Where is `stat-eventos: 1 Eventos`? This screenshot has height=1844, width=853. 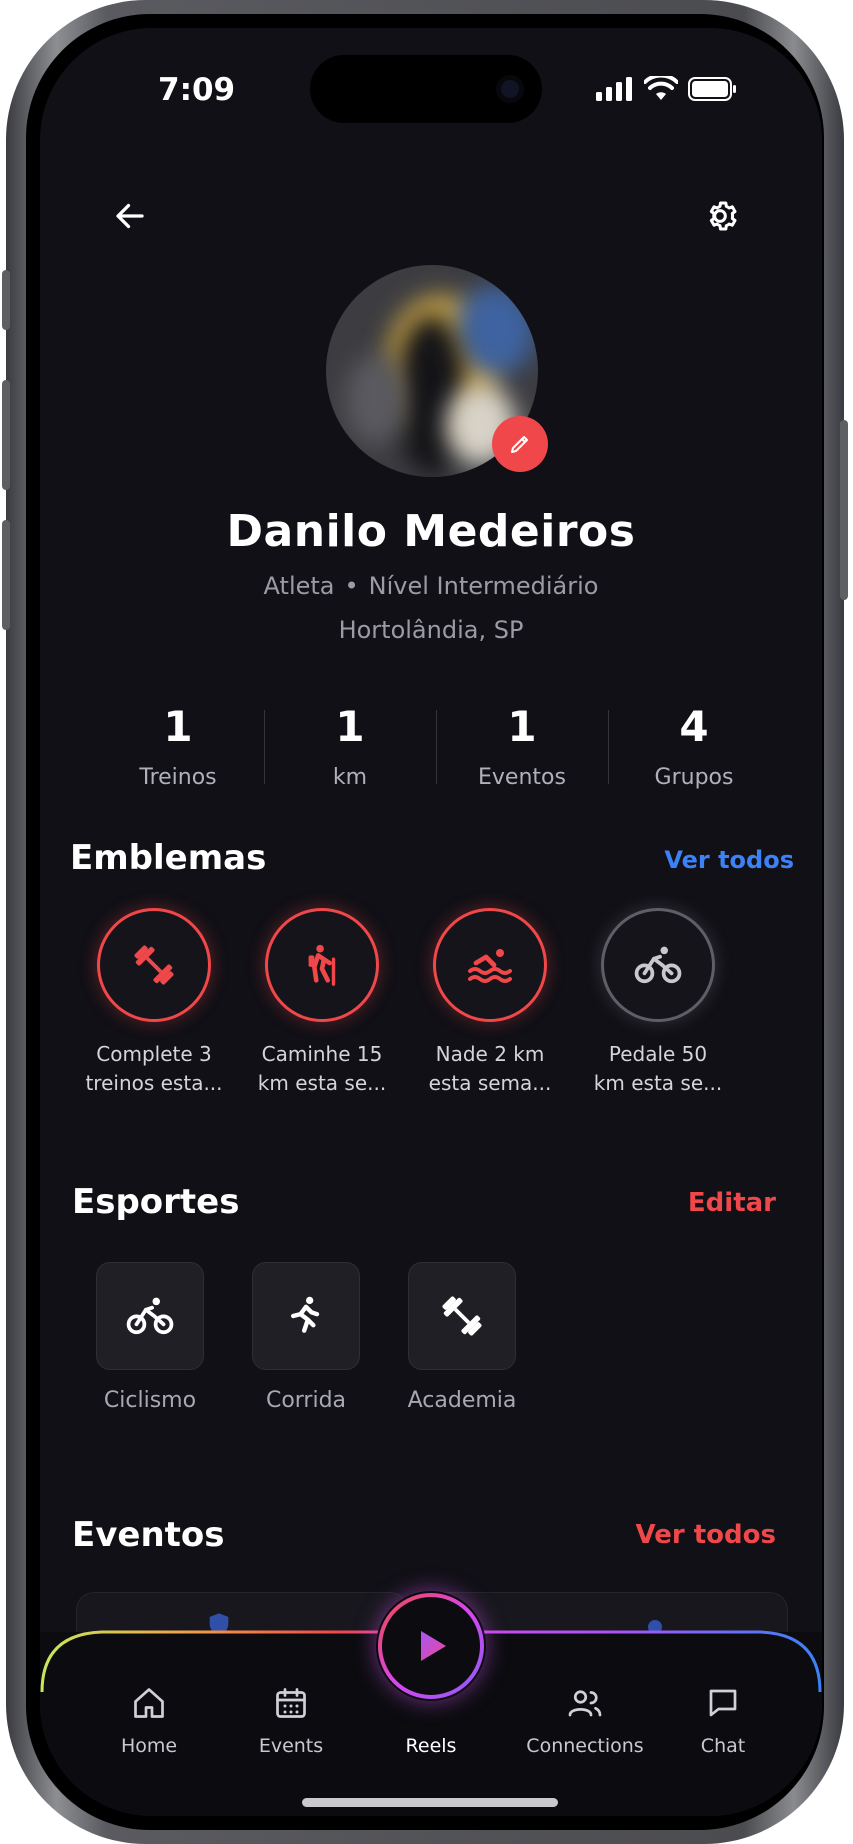 stat-eventos: 1 Eventos is located at coordinates (522, 756).